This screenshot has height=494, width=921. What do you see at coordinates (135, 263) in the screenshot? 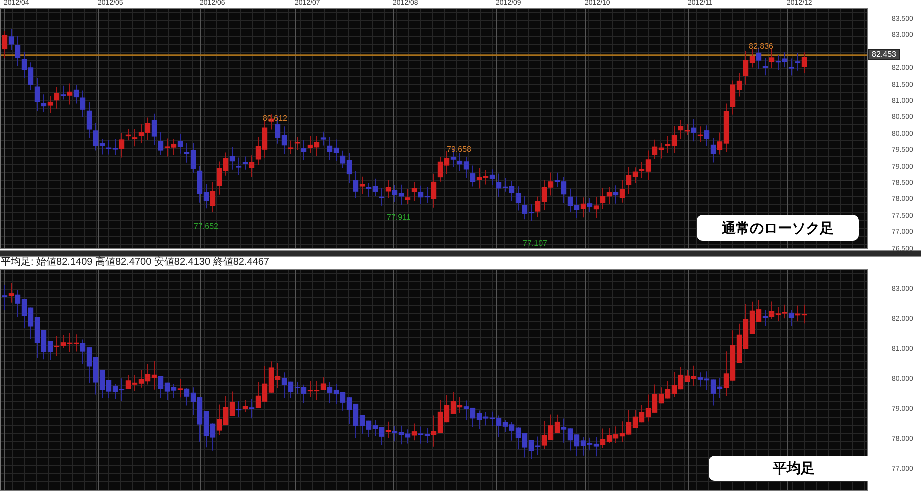
I see `info-line: 平均足: 始値82.1409 高値82.4700 安値82.4130 終値82.4467` at bounding box center [135, 263].